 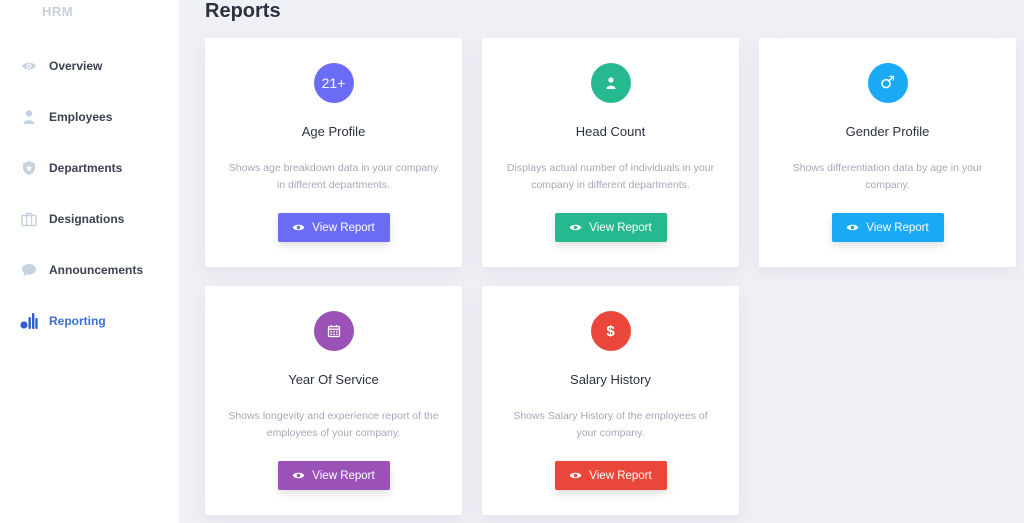 I want to click on sidebar-item-designations: Designations, so click(x=89, y=218).